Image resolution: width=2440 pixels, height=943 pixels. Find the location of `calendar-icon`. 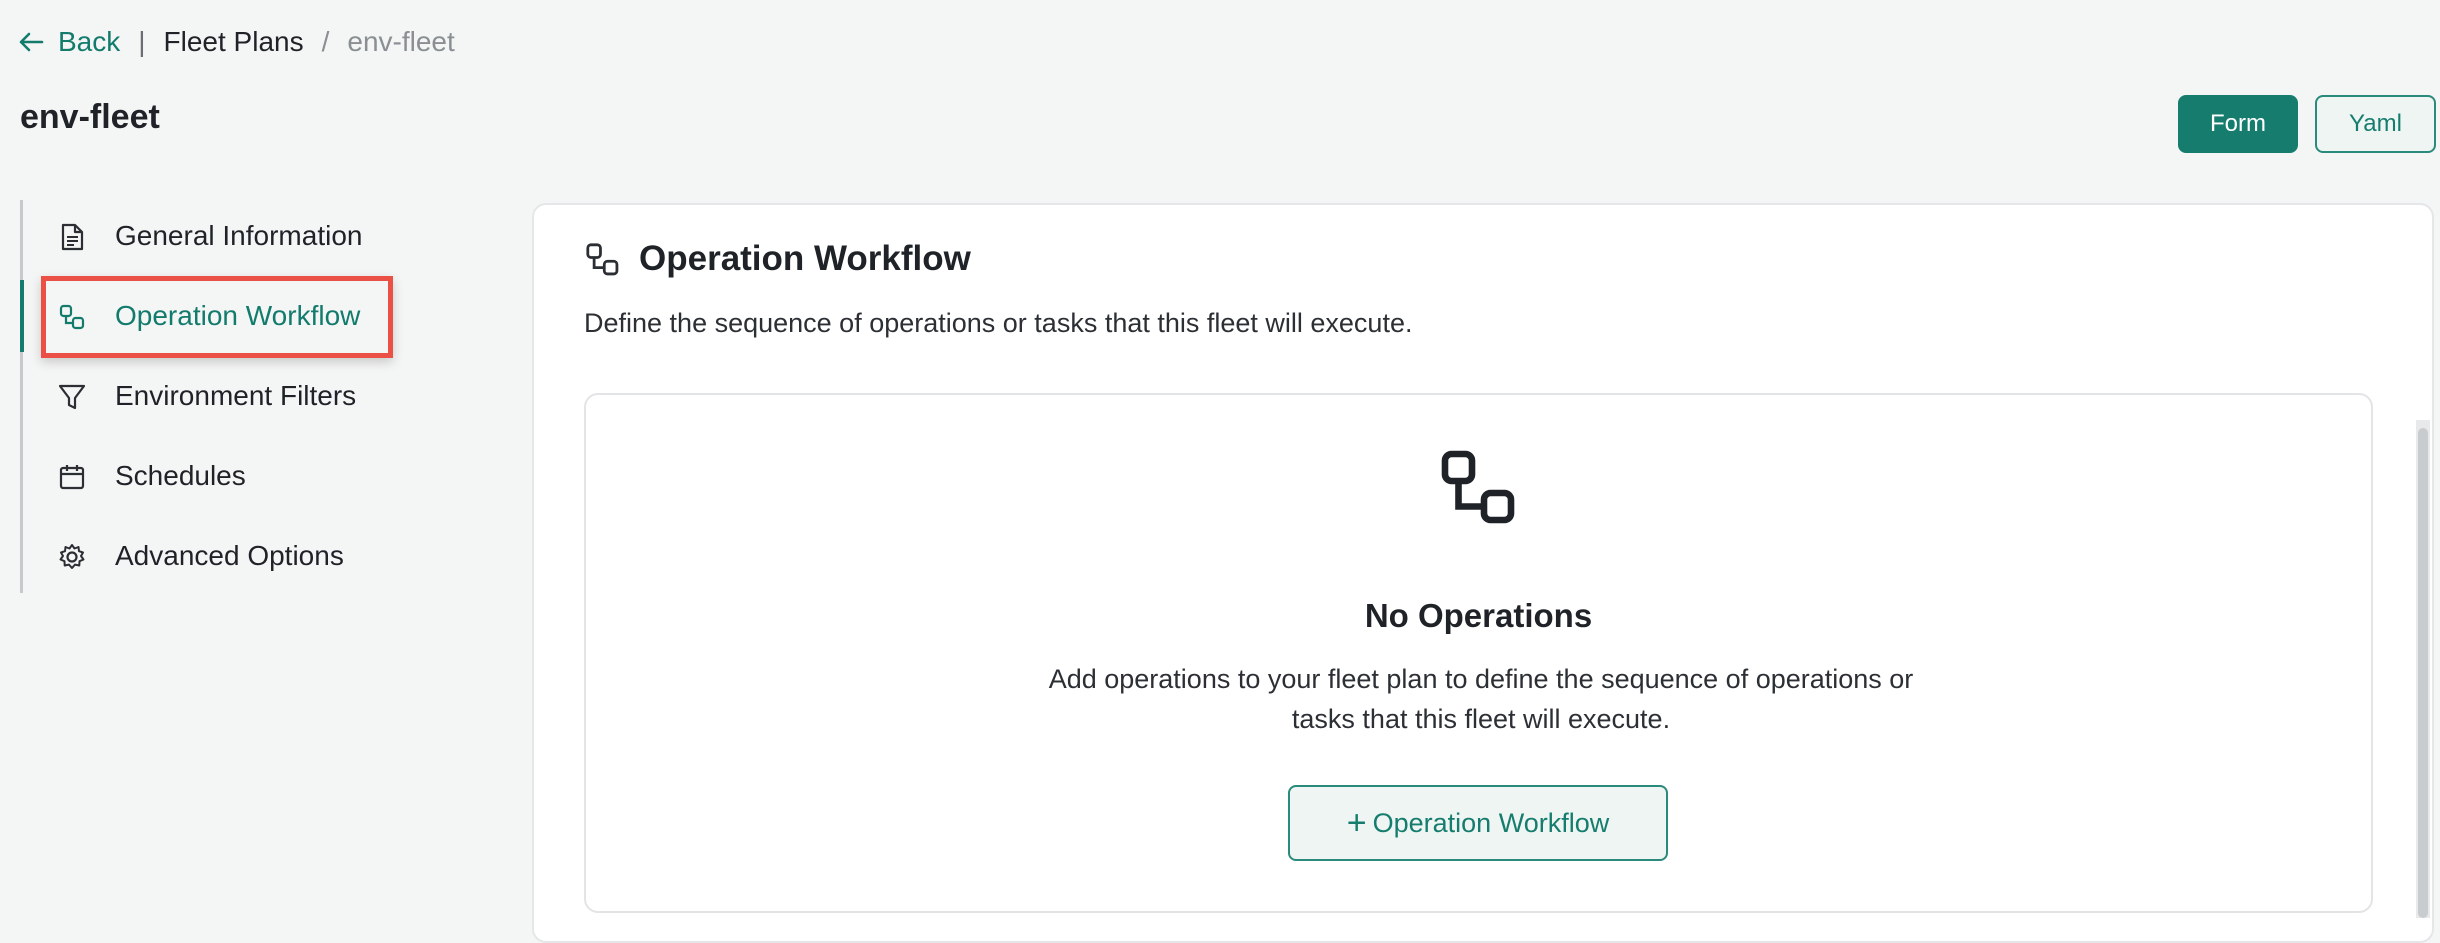

calendar-icon is located at coordinates (72, 477).